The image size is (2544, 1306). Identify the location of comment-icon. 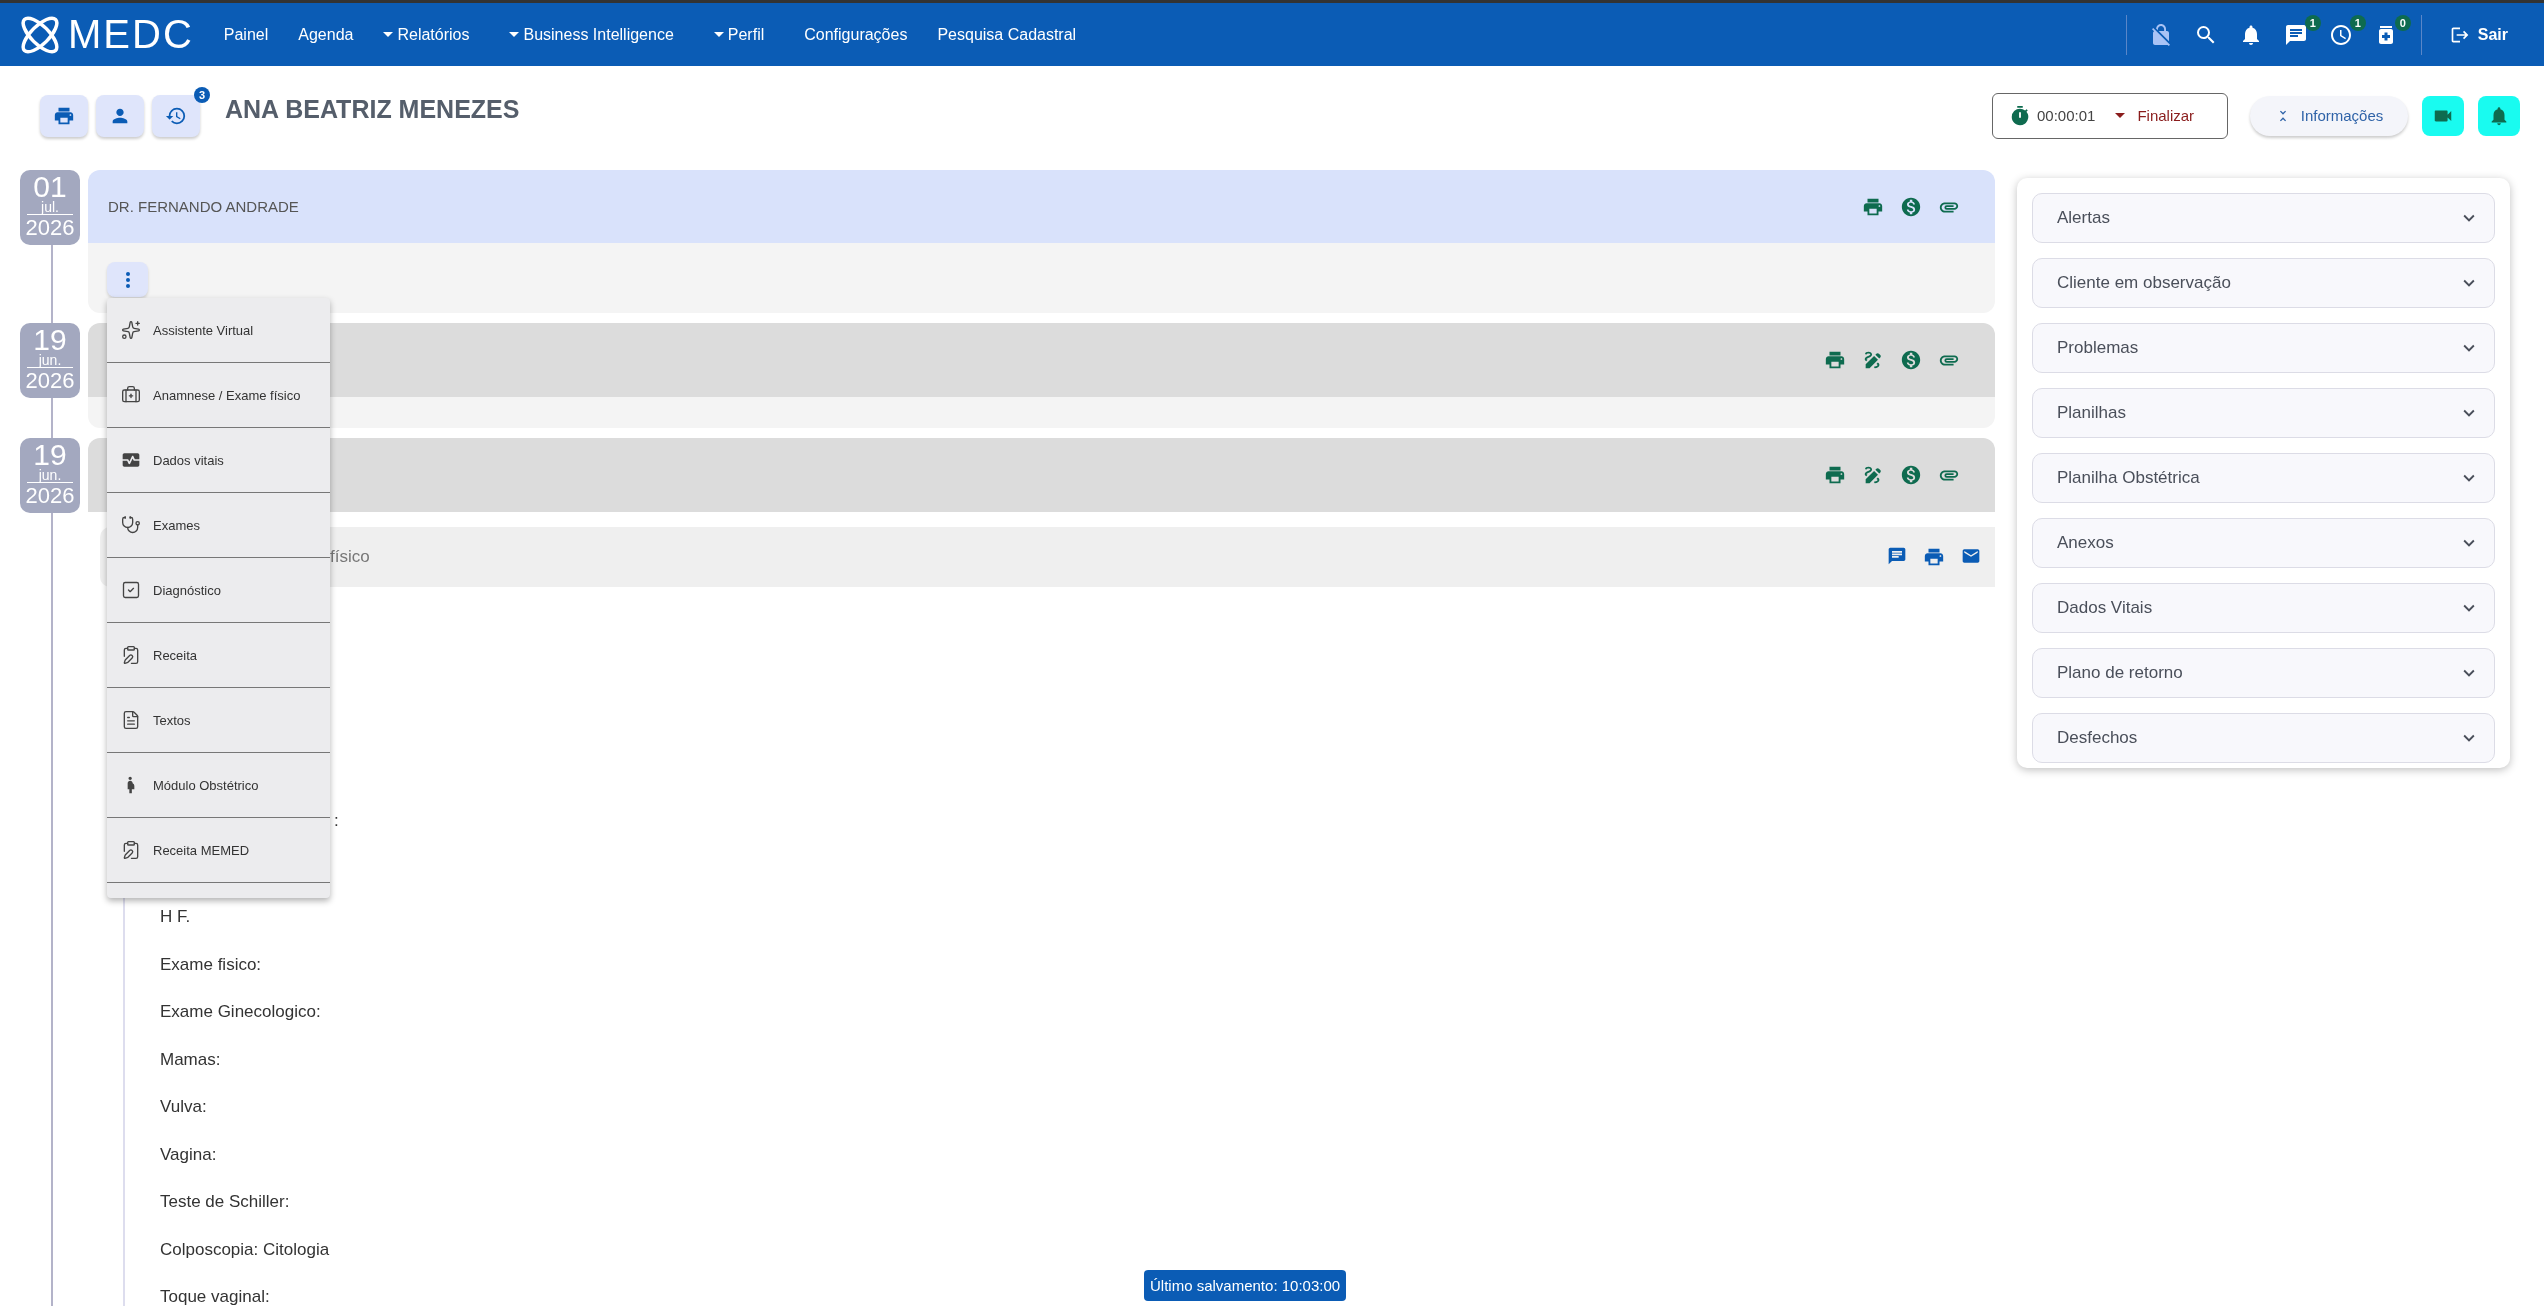
(1897, 556).